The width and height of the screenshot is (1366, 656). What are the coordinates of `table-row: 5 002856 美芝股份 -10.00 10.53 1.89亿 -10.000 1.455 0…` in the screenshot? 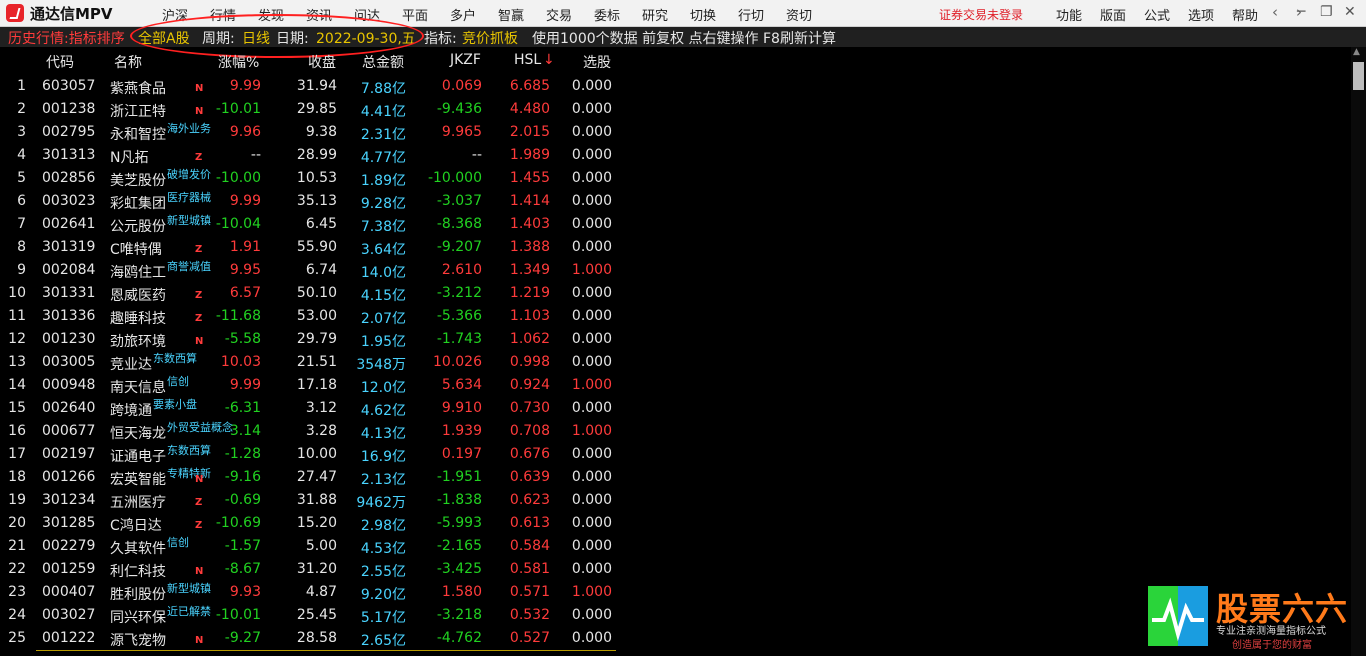 It's located at (310, 178).